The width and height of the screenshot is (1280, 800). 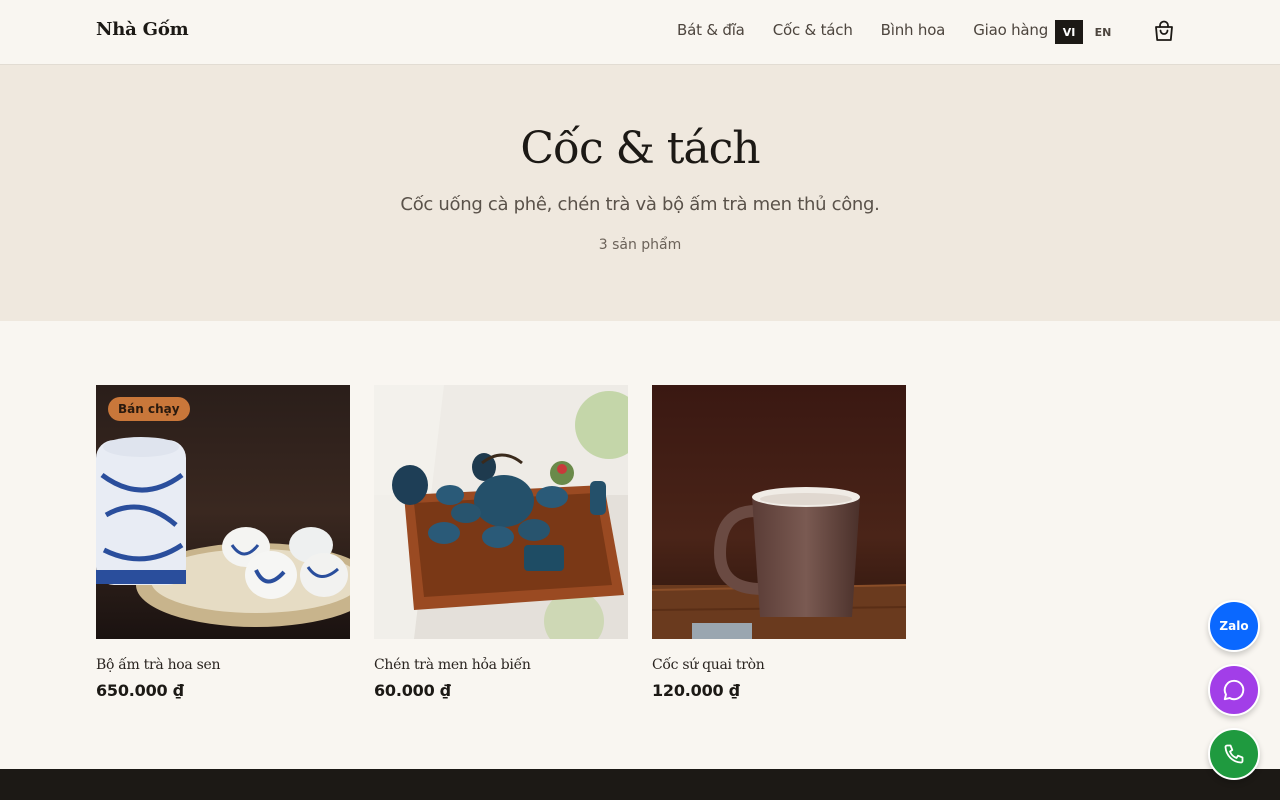 What do you see at coordinates (223, 512) in the screenshot?
I see `product-image: Bán chạy` at bounding box center [223, 512].